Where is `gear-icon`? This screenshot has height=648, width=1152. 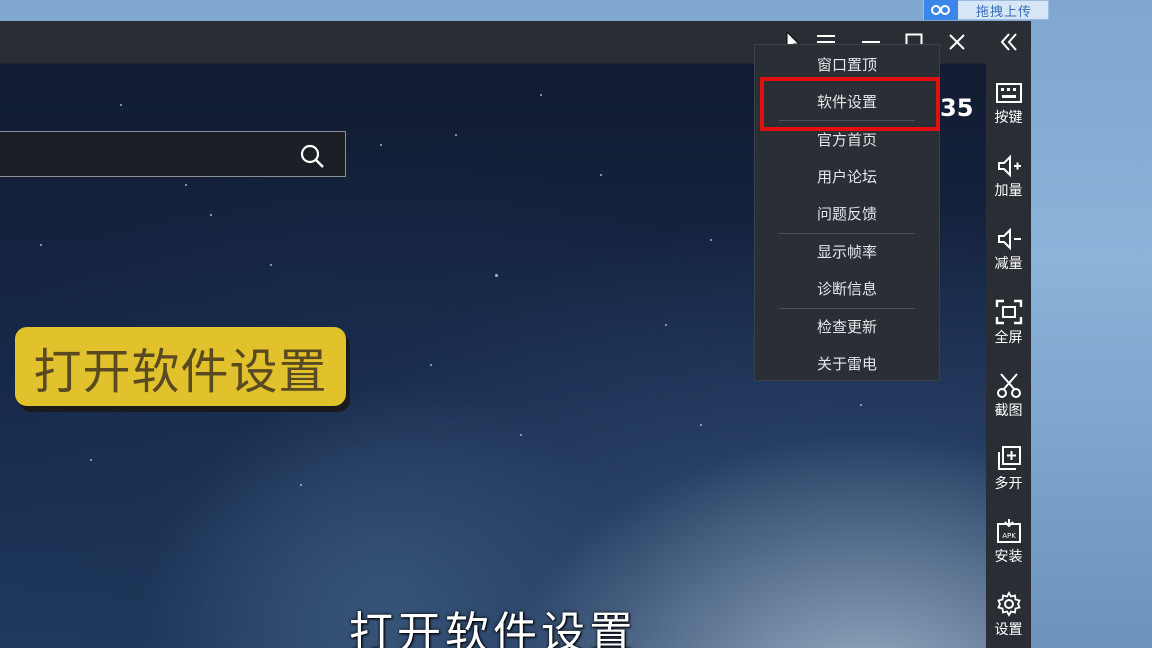
gear-icon is located at coordinates (1008, 604).